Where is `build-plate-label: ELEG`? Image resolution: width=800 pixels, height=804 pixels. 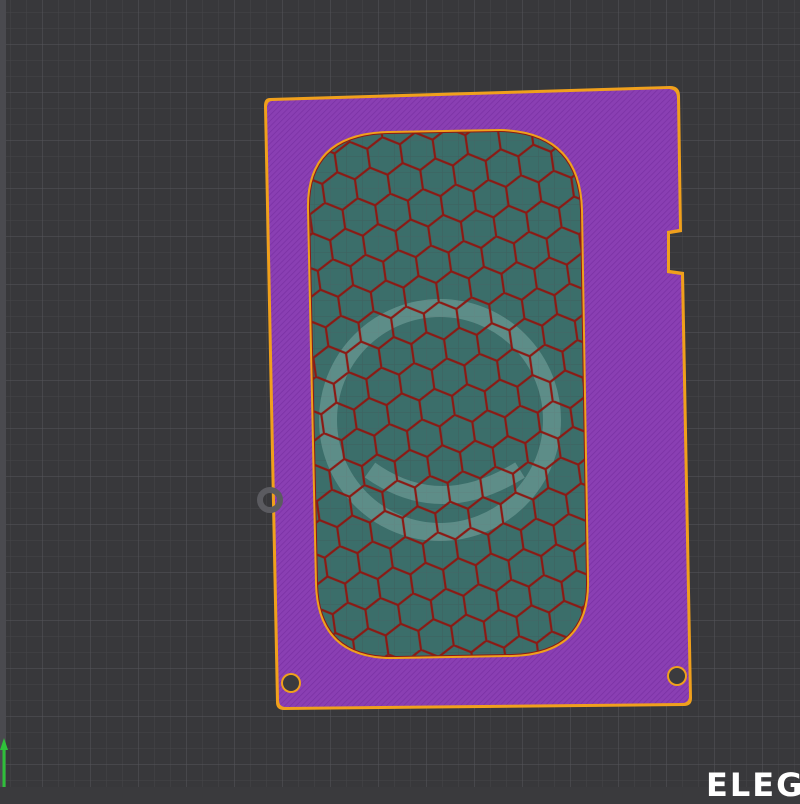 build-plate-label: ELEG is located at coordinates (753, 785).